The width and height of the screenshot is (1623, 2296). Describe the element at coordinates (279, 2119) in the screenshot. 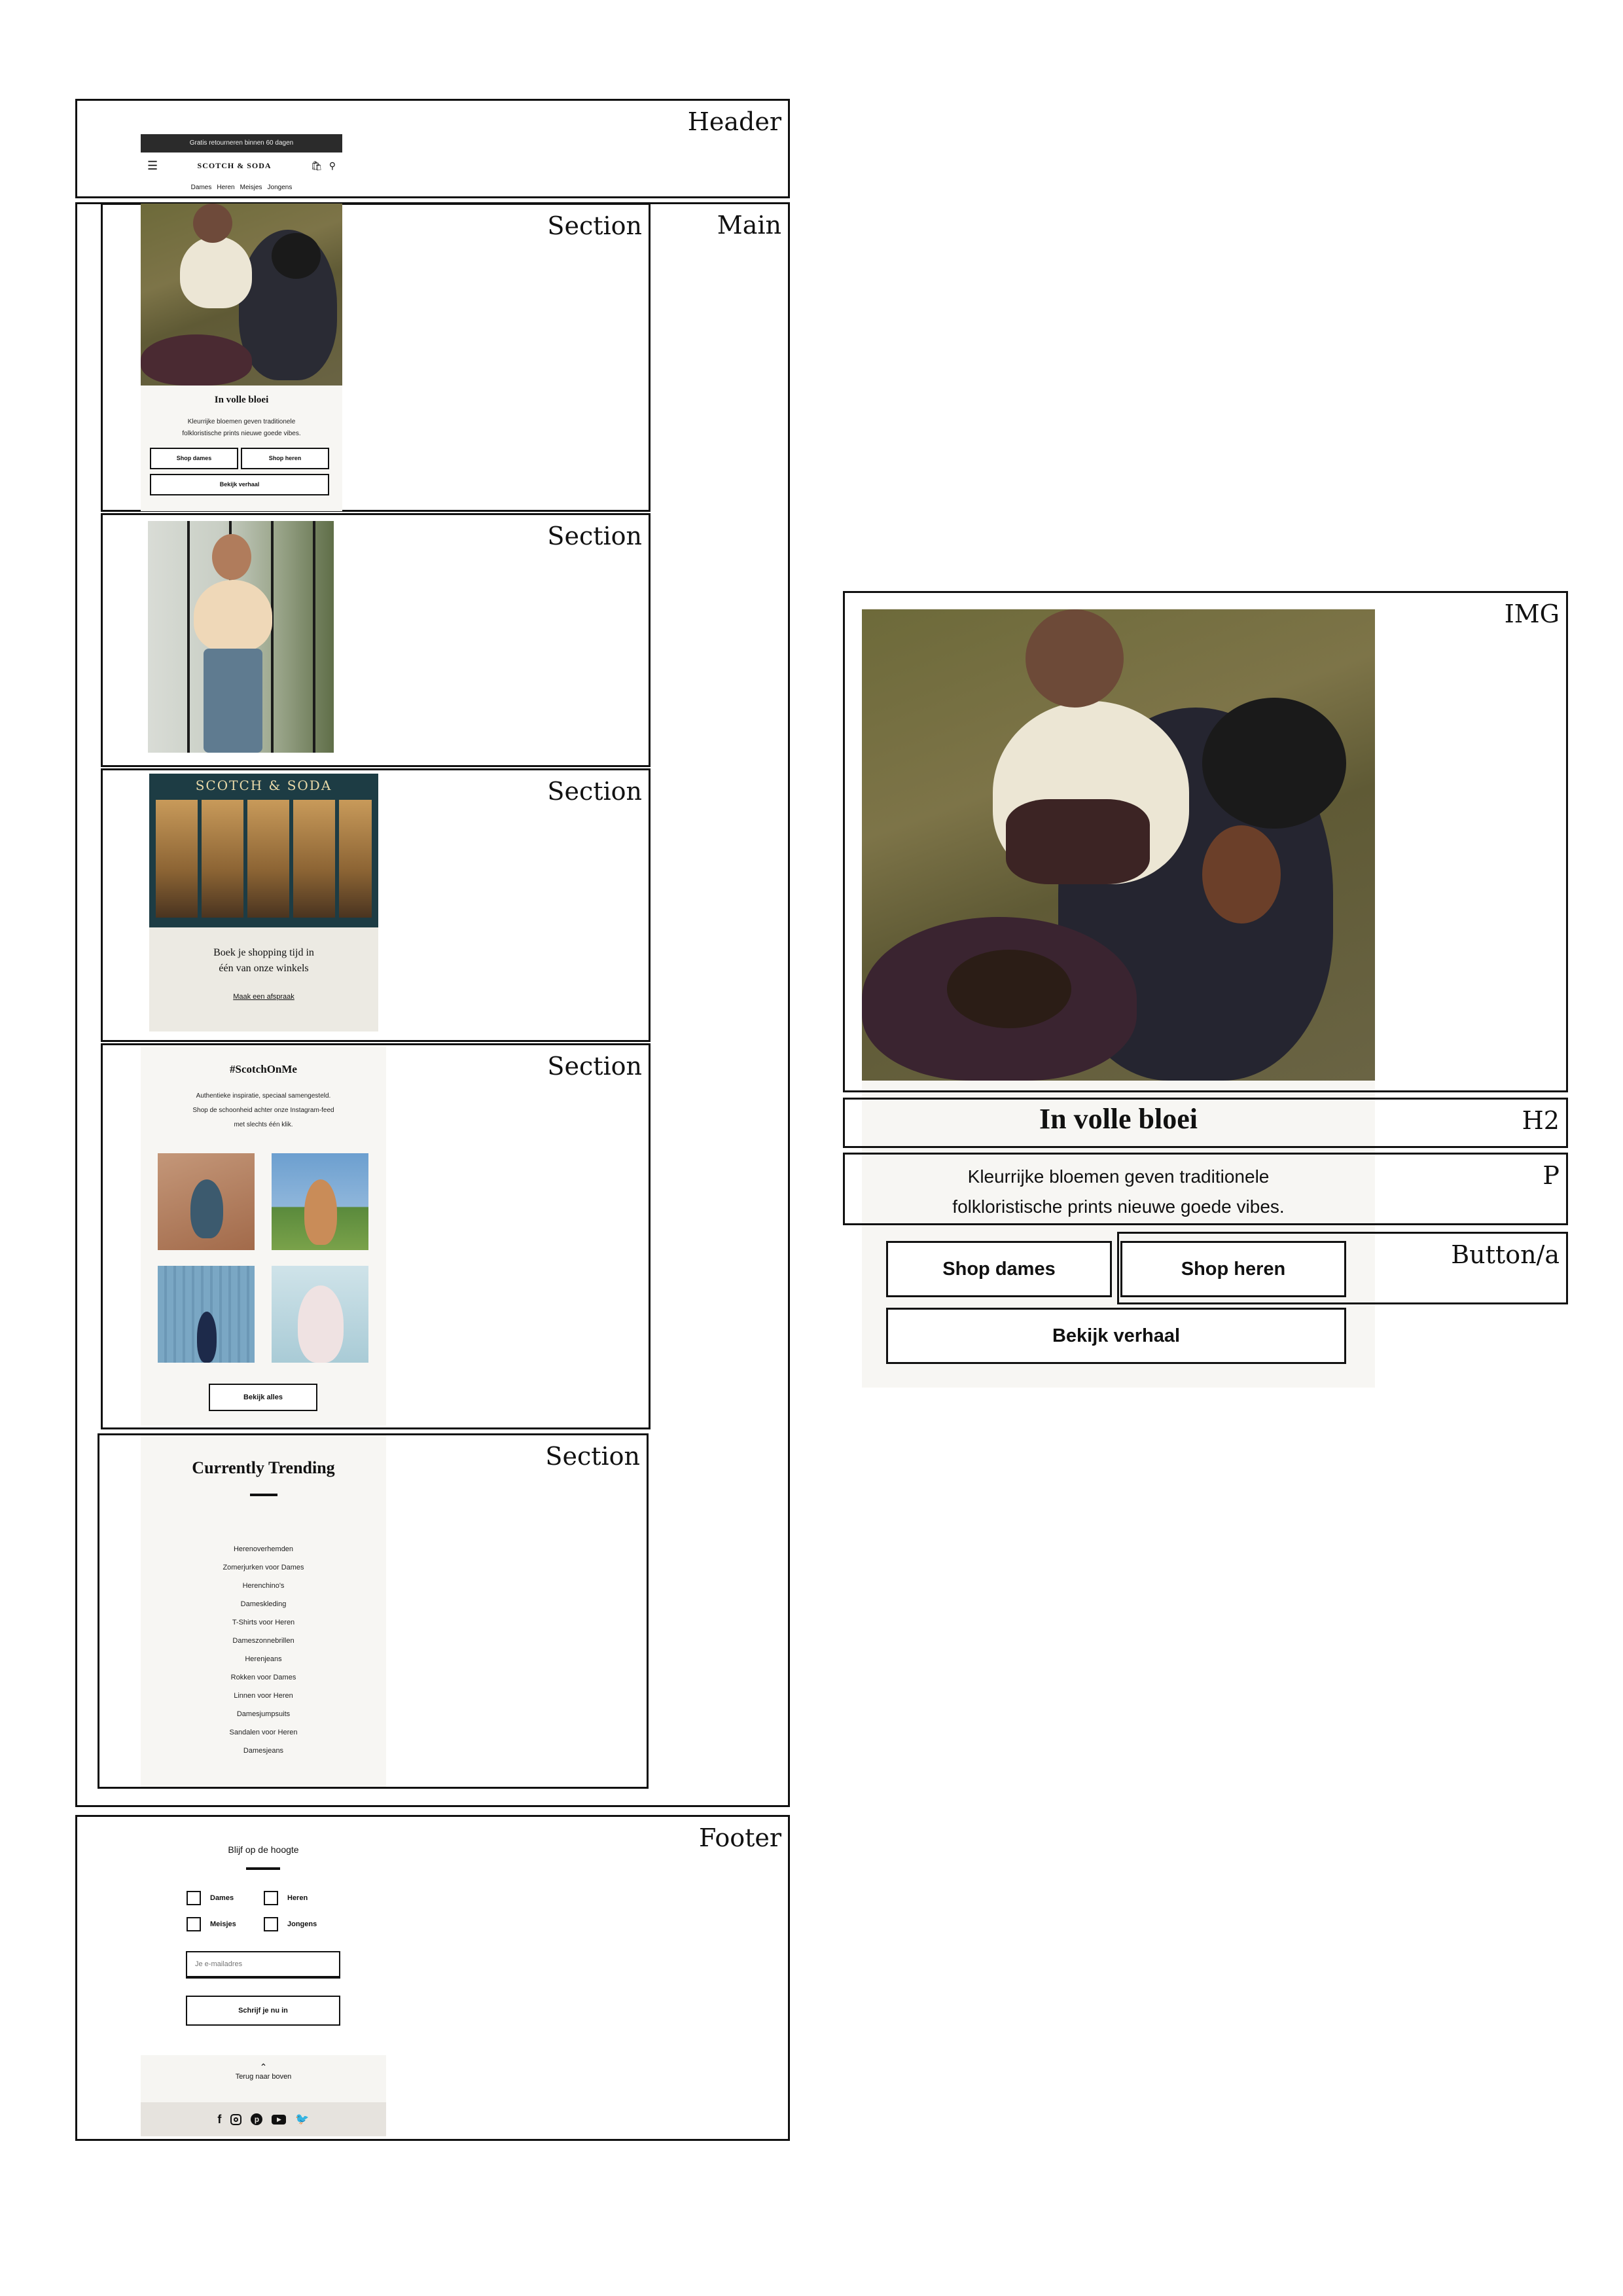

I see `youtube-icon: ▶` at that location.